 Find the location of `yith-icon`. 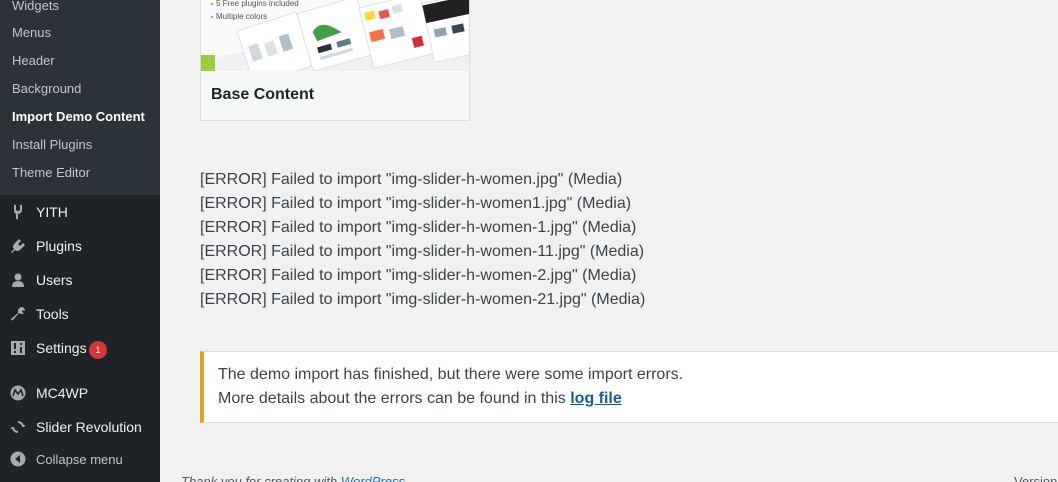

yith-icon is located at coordinates (18, 212).